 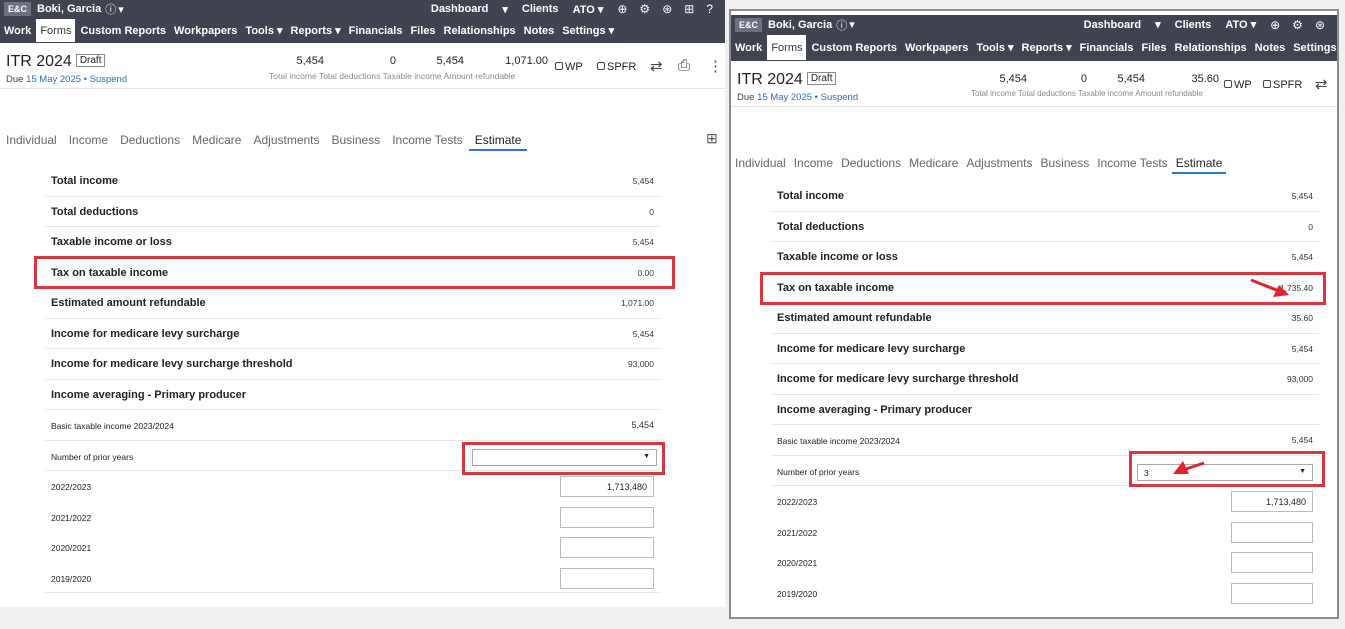 What do you see at coordinates (352, 334) in the screenshot?
I see `row-mls-income: Income for medicare levy surcharge 5,454` at bounding box center [352, 334].